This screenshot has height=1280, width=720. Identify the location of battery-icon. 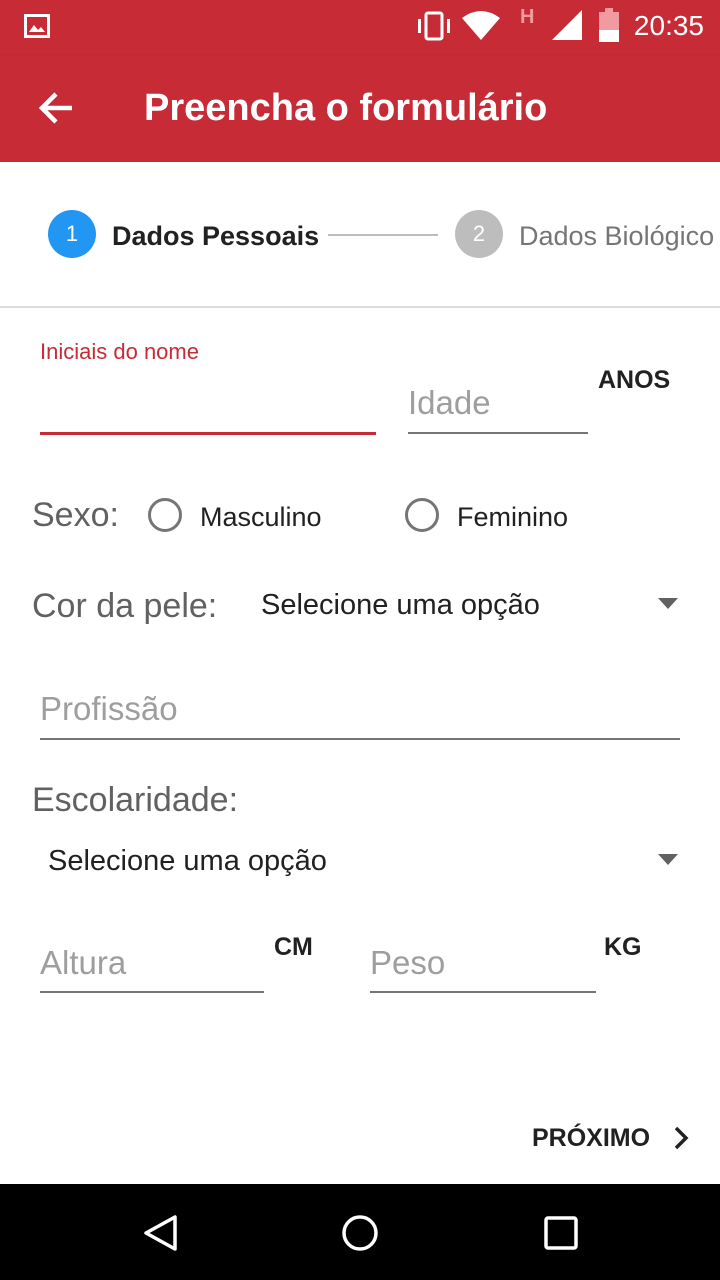
(609, 27).